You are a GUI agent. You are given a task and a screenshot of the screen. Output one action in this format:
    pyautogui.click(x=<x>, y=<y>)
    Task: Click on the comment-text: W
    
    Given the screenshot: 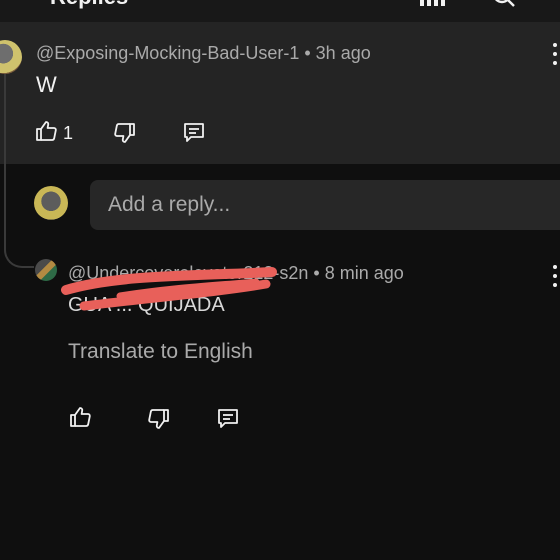 What is the action you would take?
    pyautogui.click(x=46, y=84)
    